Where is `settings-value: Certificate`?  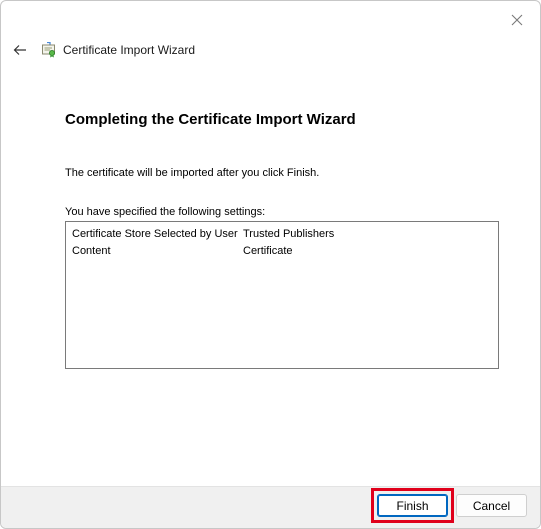 settings-value: Certificate is located at coordinates (268, 251).